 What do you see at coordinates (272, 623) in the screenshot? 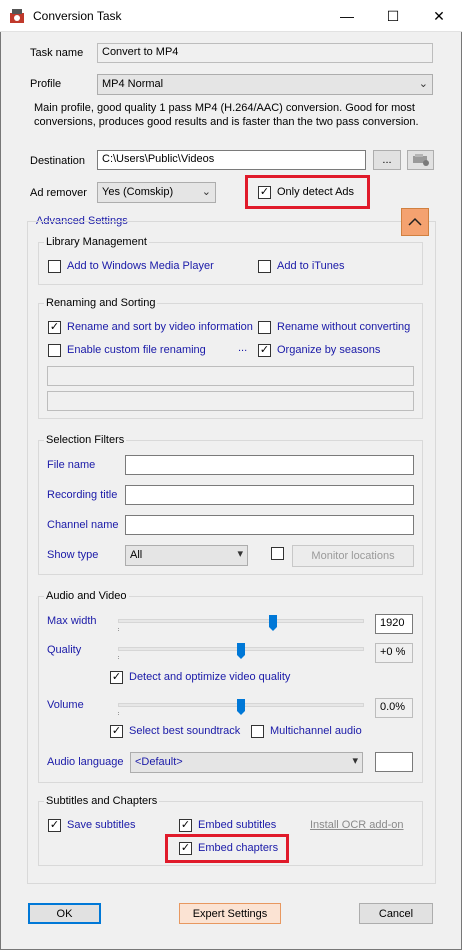
I see `max-width-slider-thumb` at bounding box center [272, 623].